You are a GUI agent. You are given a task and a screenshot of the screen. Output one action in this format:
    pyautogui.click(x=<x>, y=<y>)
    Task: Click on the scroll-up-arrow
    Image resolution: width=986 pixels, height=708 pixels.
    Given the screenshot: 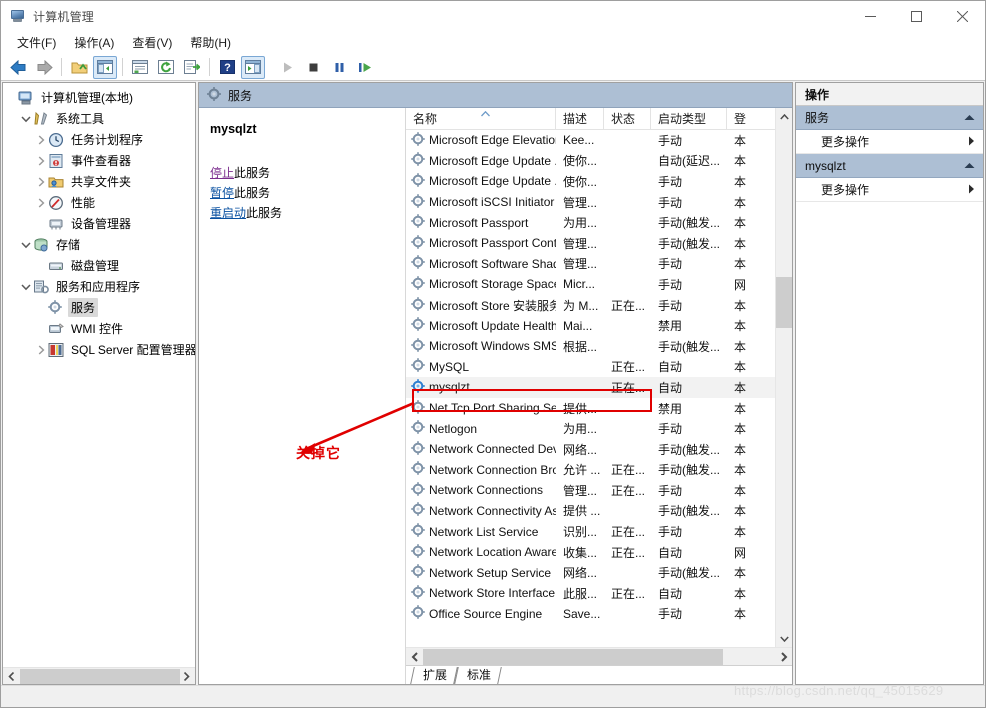 What is the action you would take?
    pyautogui.click(x=784, y=116)
    